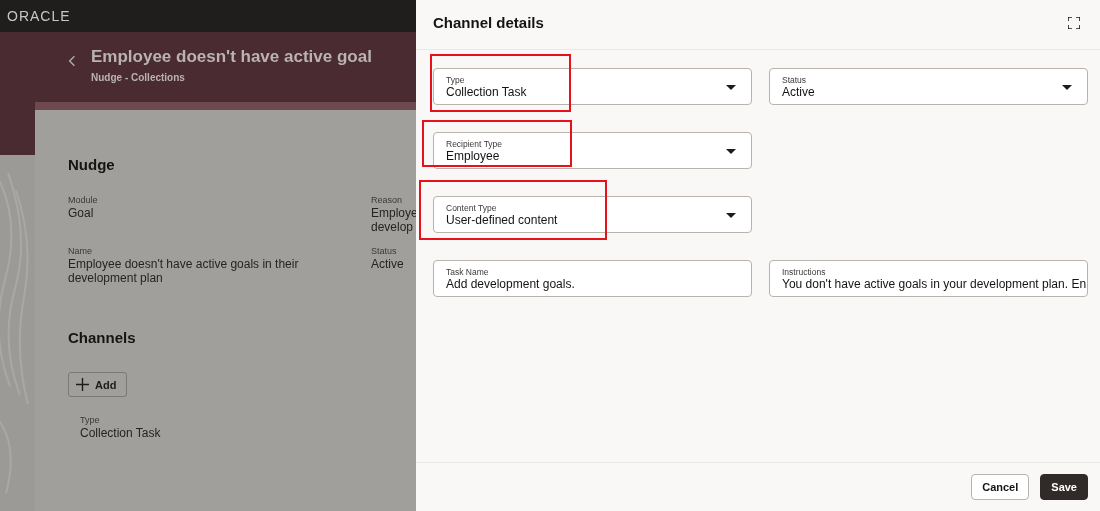 The width and height of the screenshot is (1100, 511). What do you see at coordinates (592, 214) in the screenshot?
I see `select-field: Content Type User-defined content` at bounding box center [592, 214].